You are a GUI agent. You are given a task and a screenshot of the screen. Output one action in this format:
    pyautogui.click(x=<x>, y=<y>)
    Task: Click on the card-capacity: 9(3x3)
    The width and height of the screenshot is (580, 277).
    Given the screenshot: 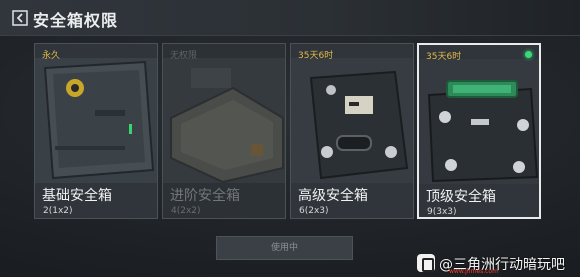 What is the action you would take?
    pyautogui.click(x=442, y=212)
    